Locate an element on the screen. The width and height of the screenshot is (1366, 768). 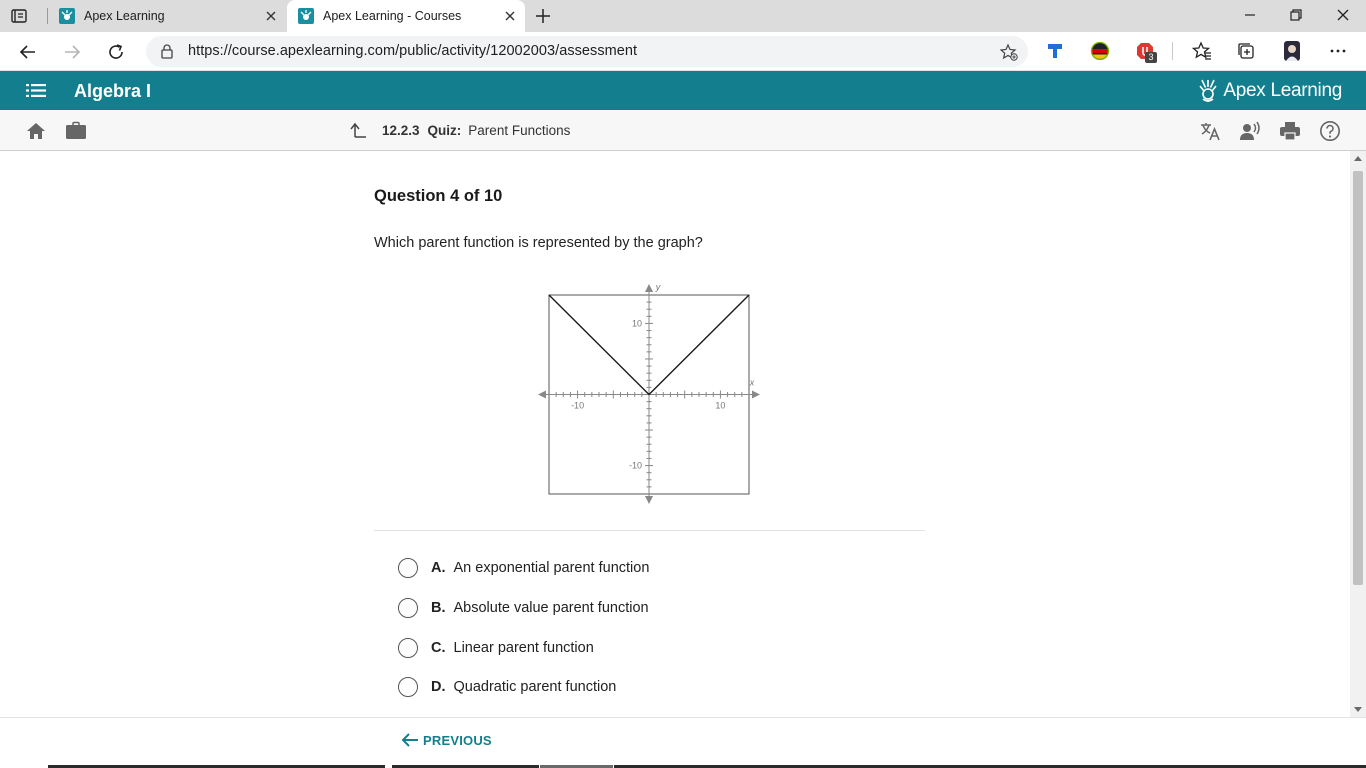
activity-kind: Quiz: is located at coordinates (444, 130).